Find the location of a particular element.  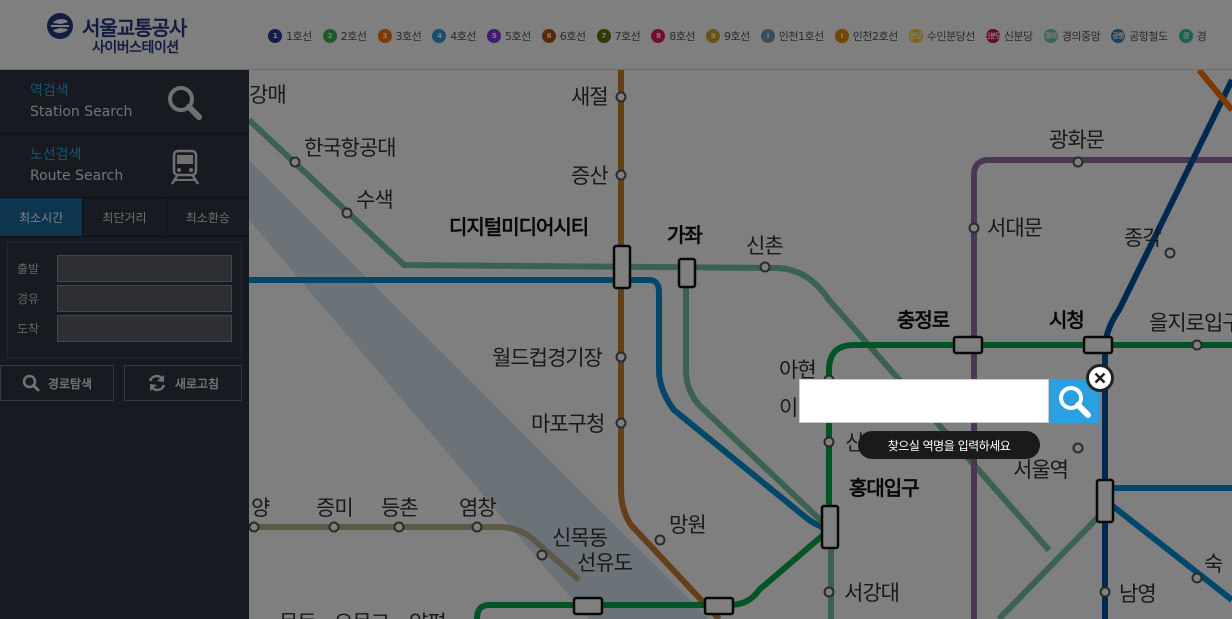

line-label: 인천1호선 is located at coordinates (801, 36).